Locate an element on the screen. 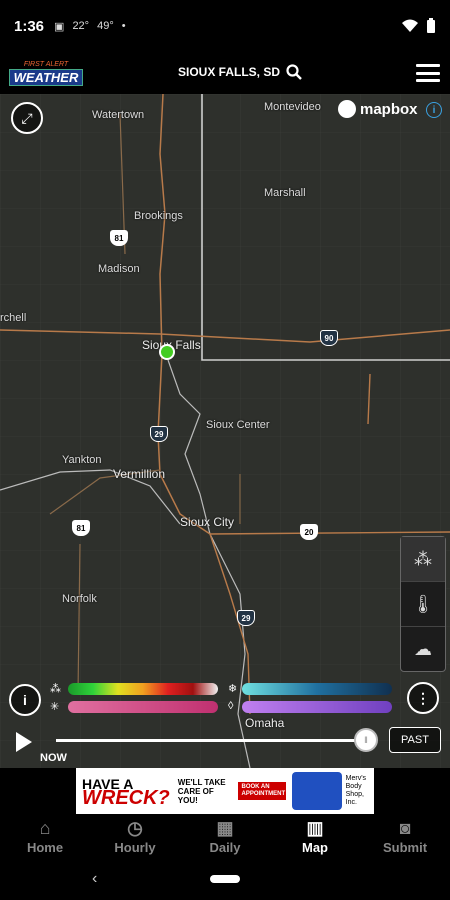  location-search: SIOUX FALLS, SD is located at coordinates (240, 72).